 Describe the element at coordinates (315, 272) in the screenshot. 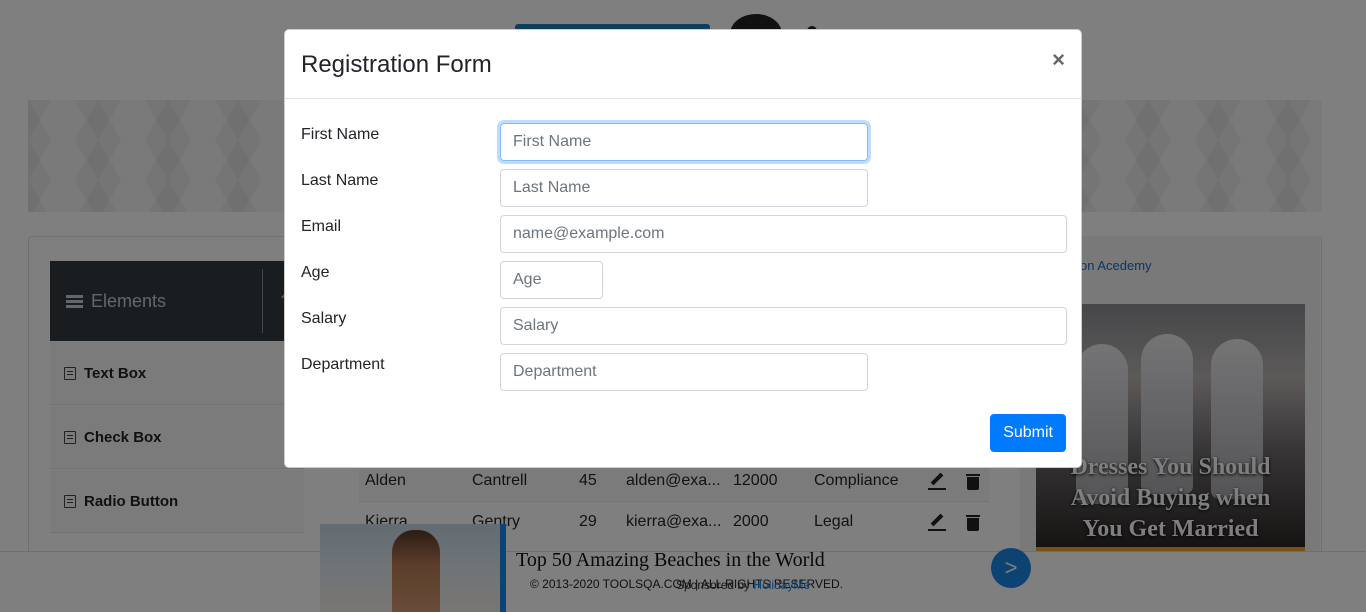

I see `age-label: Age` at that location.